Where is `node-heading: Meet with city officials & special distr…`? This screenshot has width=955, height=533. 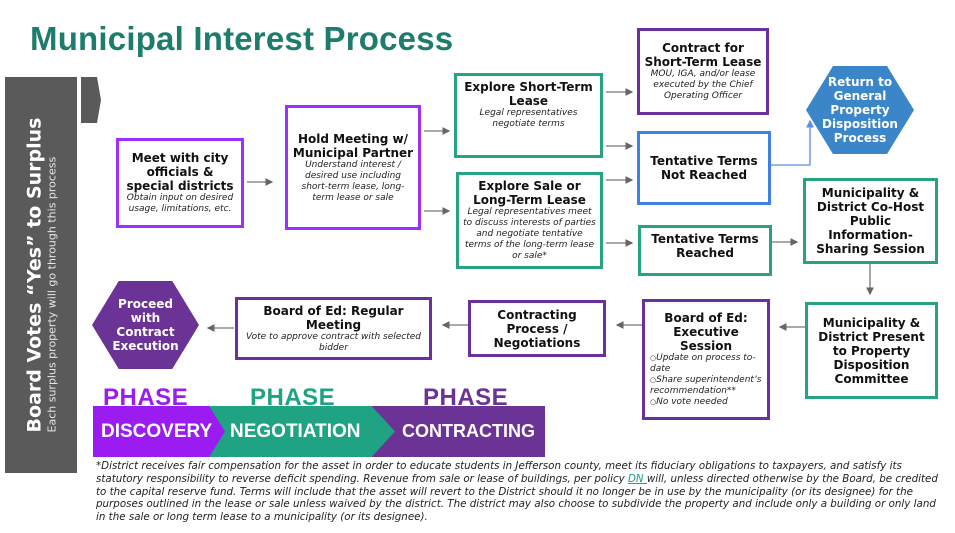
node-heading: Meet with city officials & special distr… is located at coordinates (180, 172).